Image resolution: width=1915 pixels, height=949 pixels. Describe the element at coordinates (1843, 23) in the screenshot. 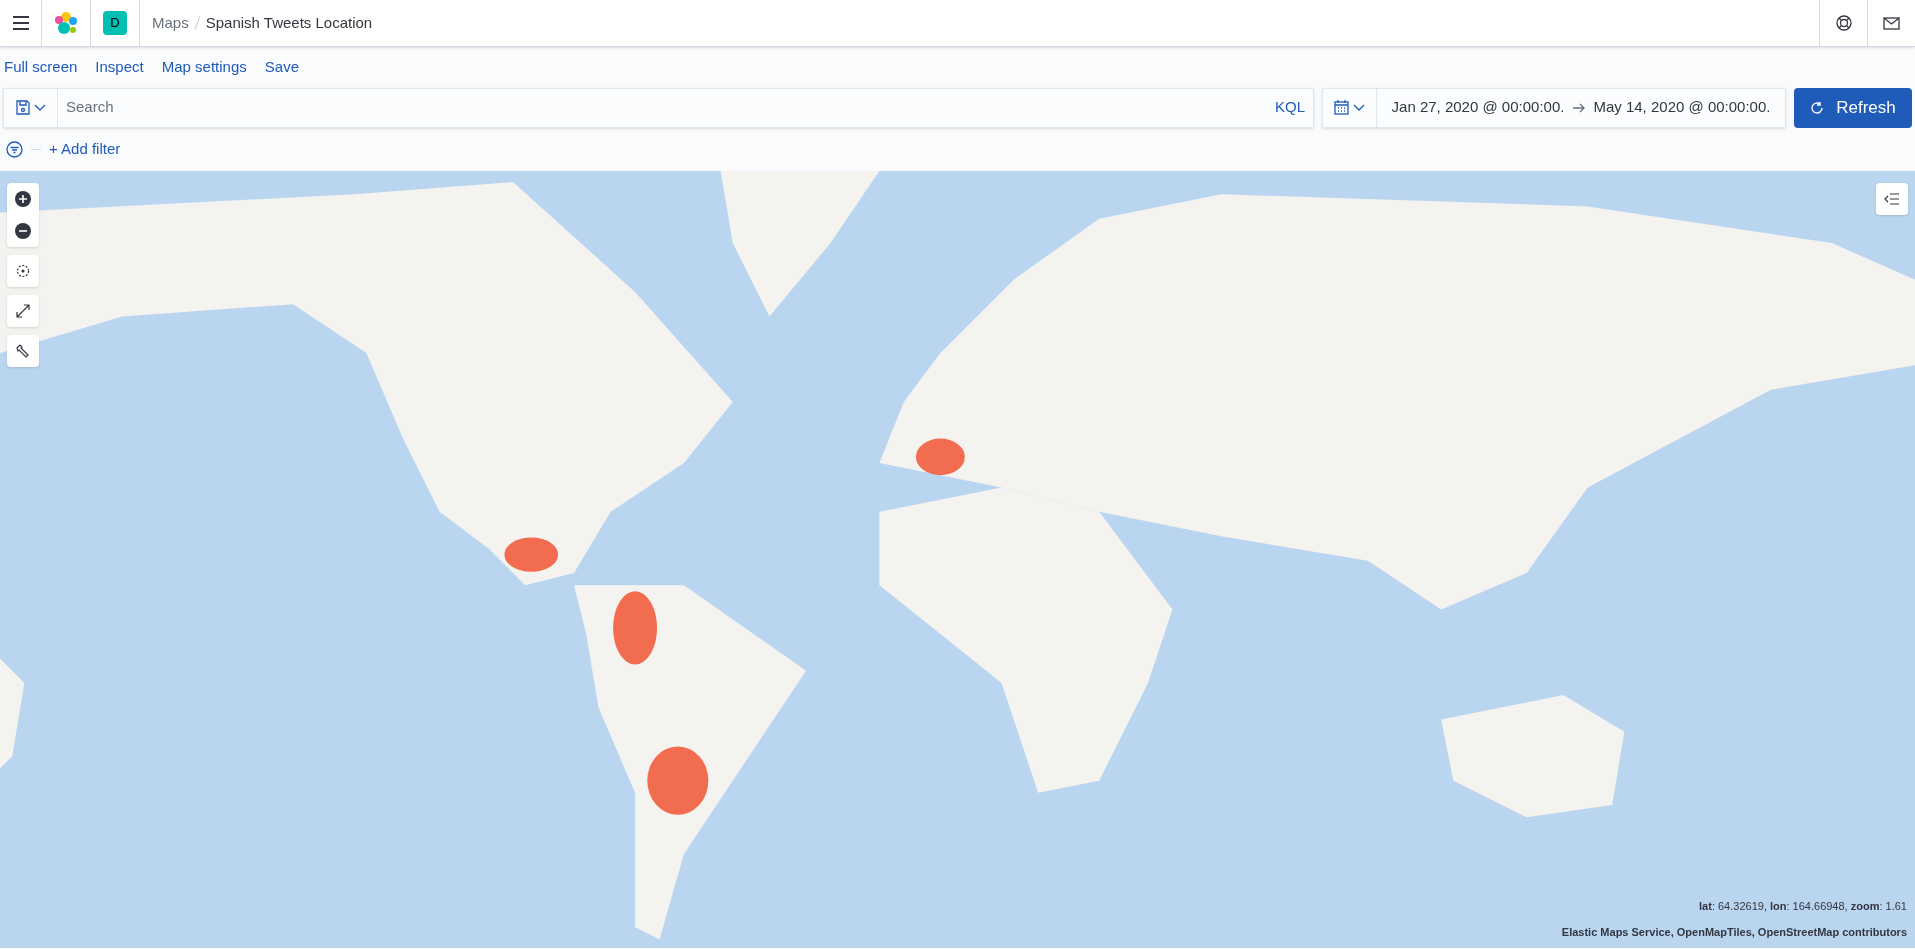

I see `help-icon` at that location.